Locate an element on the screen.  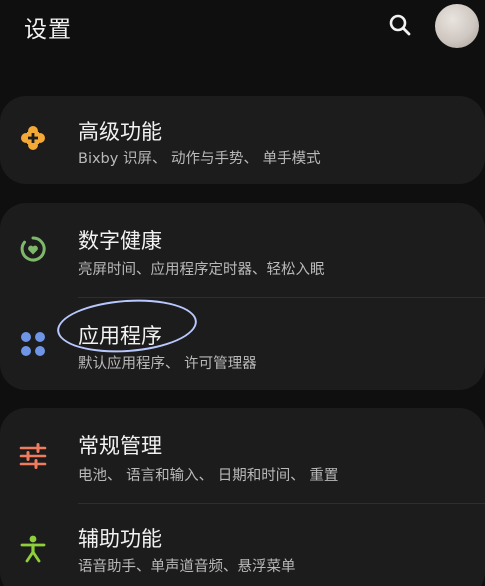
digital-wellbeing-icon is located at coordinates (33, 249).